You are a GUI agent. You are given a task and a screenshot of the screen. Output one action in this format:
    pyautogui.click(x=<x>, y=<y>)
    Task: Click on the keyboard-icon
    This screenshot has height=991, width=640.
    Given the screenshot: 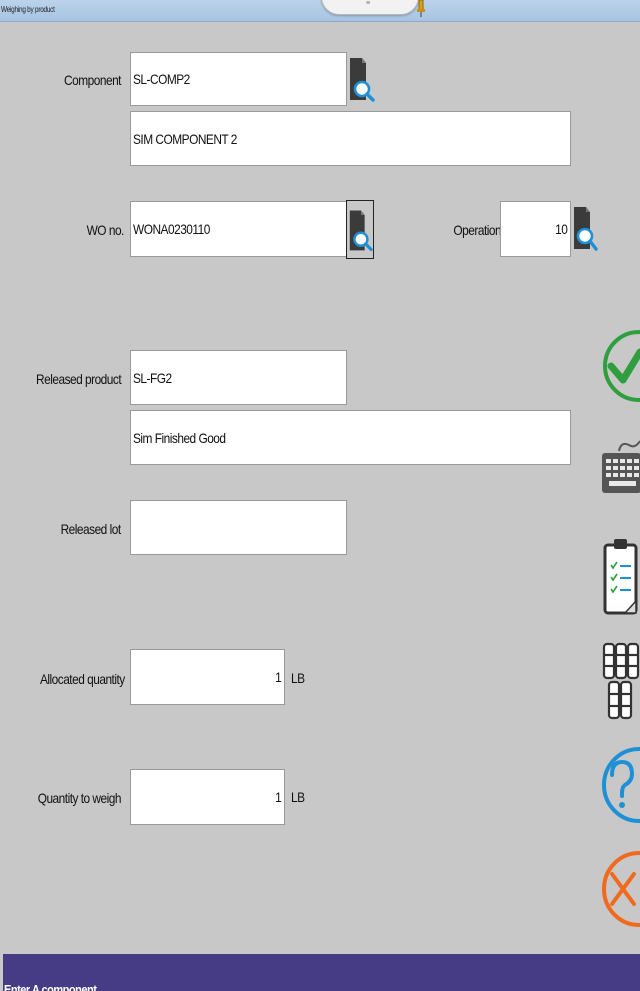 What is the action you would take?
    pyautogui.click(x=621, y=466)
    